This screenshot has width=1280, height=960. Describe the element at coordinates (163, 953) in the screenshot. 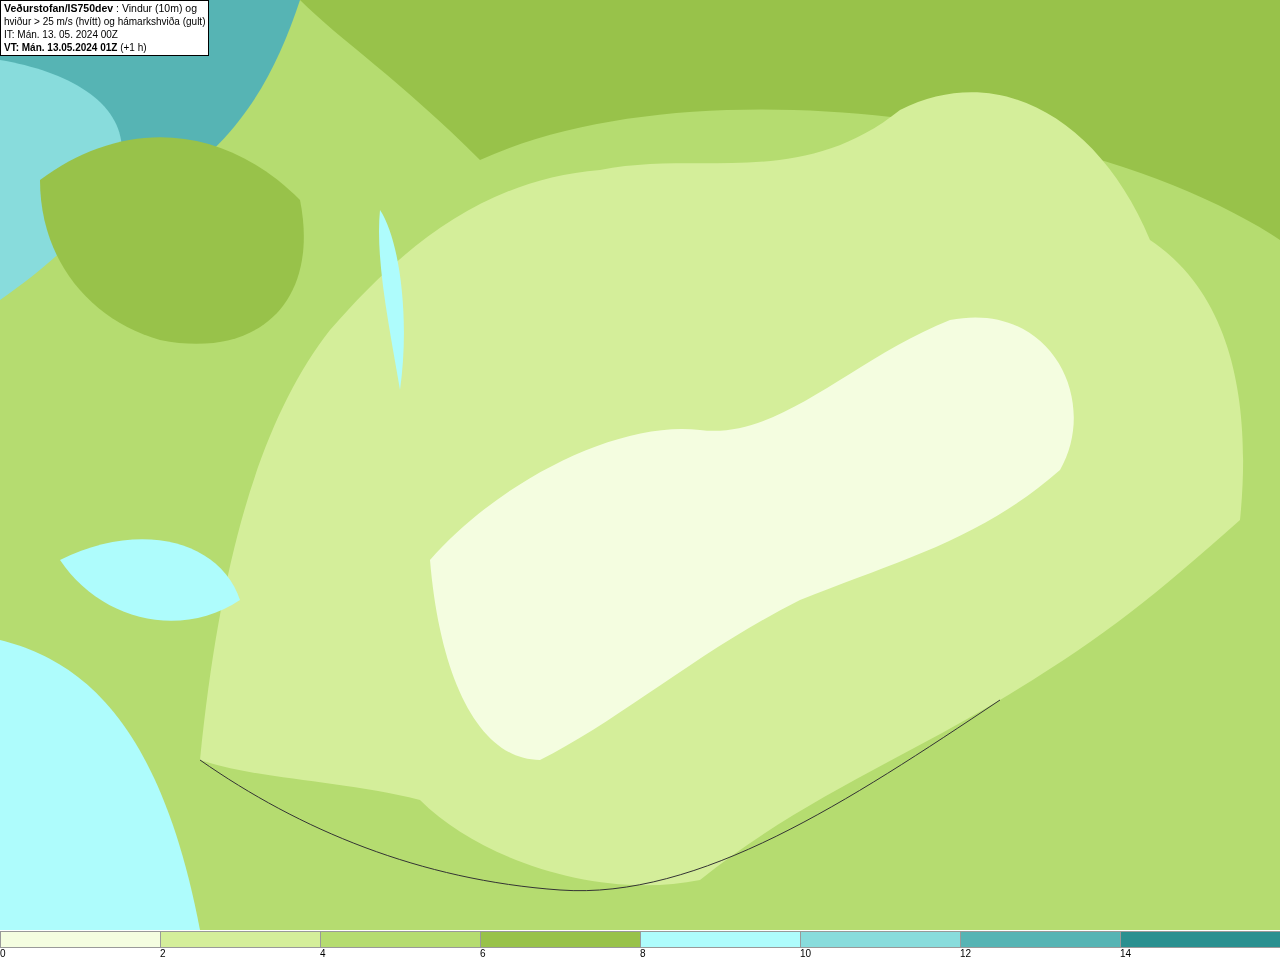

I see `legend-tick-label: 2` at that location.